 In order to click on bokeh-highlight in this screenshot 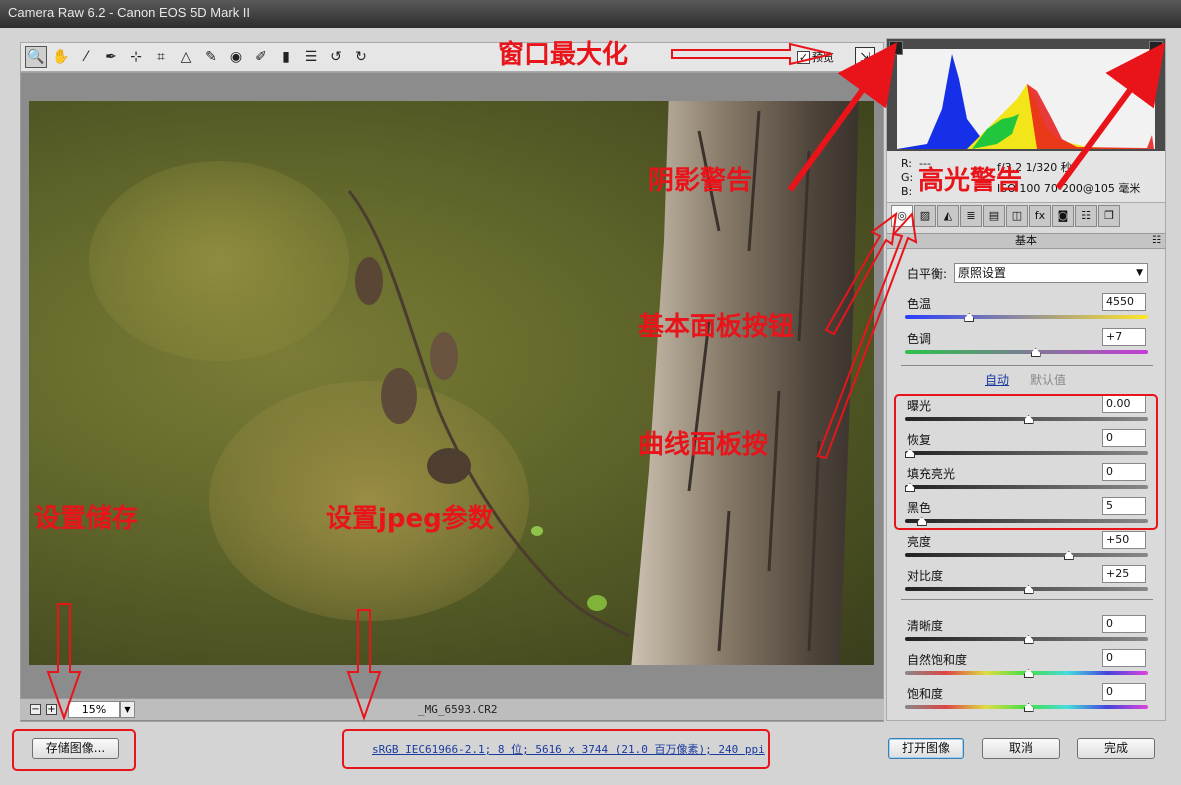, I will do `click(219, 261)`.